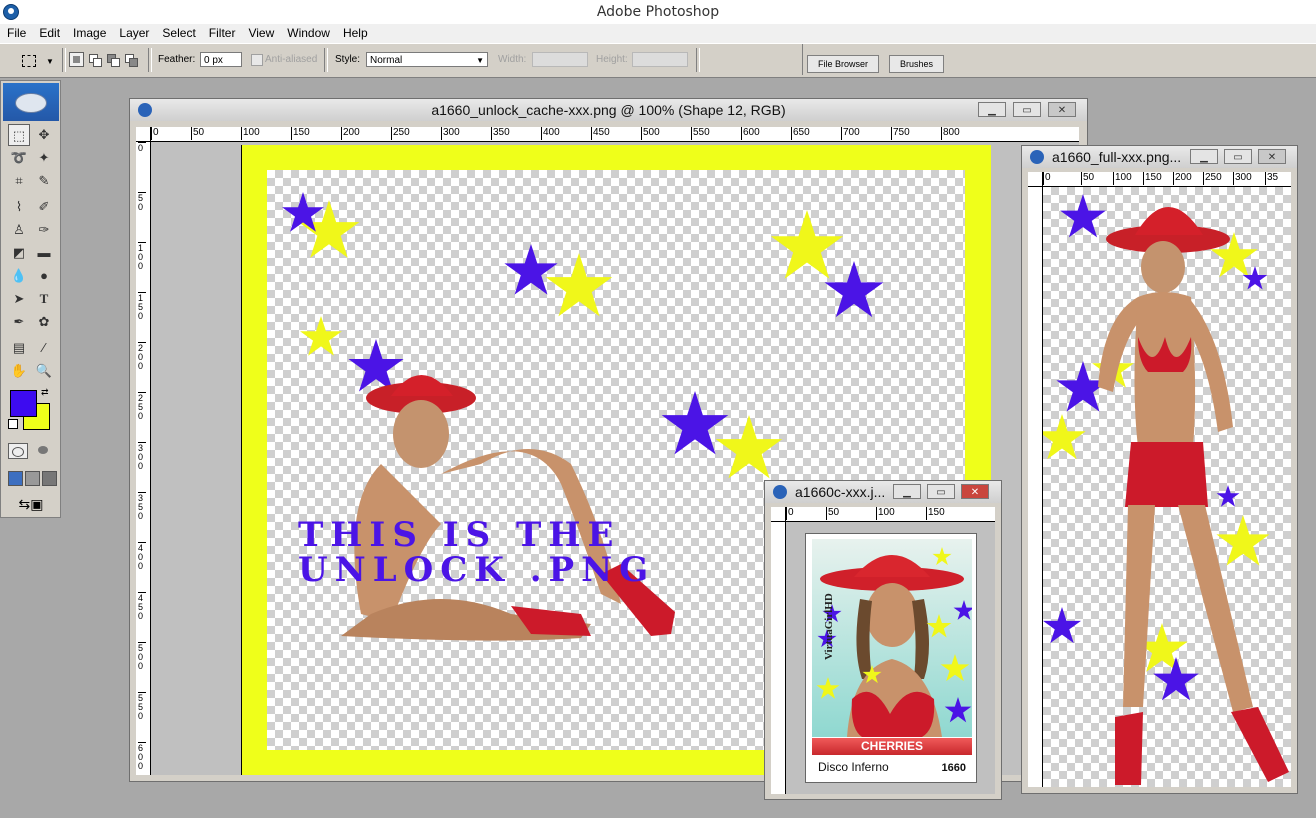 The height and width of the screenshot is (818, 1316). I want to click on clone-stamp-icon: ♙, so click(19, 230).